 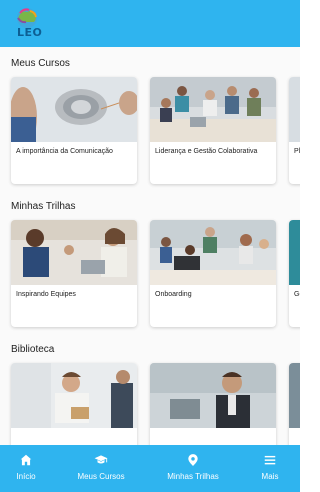 I want to click on nav-mais: Mais, so click(x=270, y=468).